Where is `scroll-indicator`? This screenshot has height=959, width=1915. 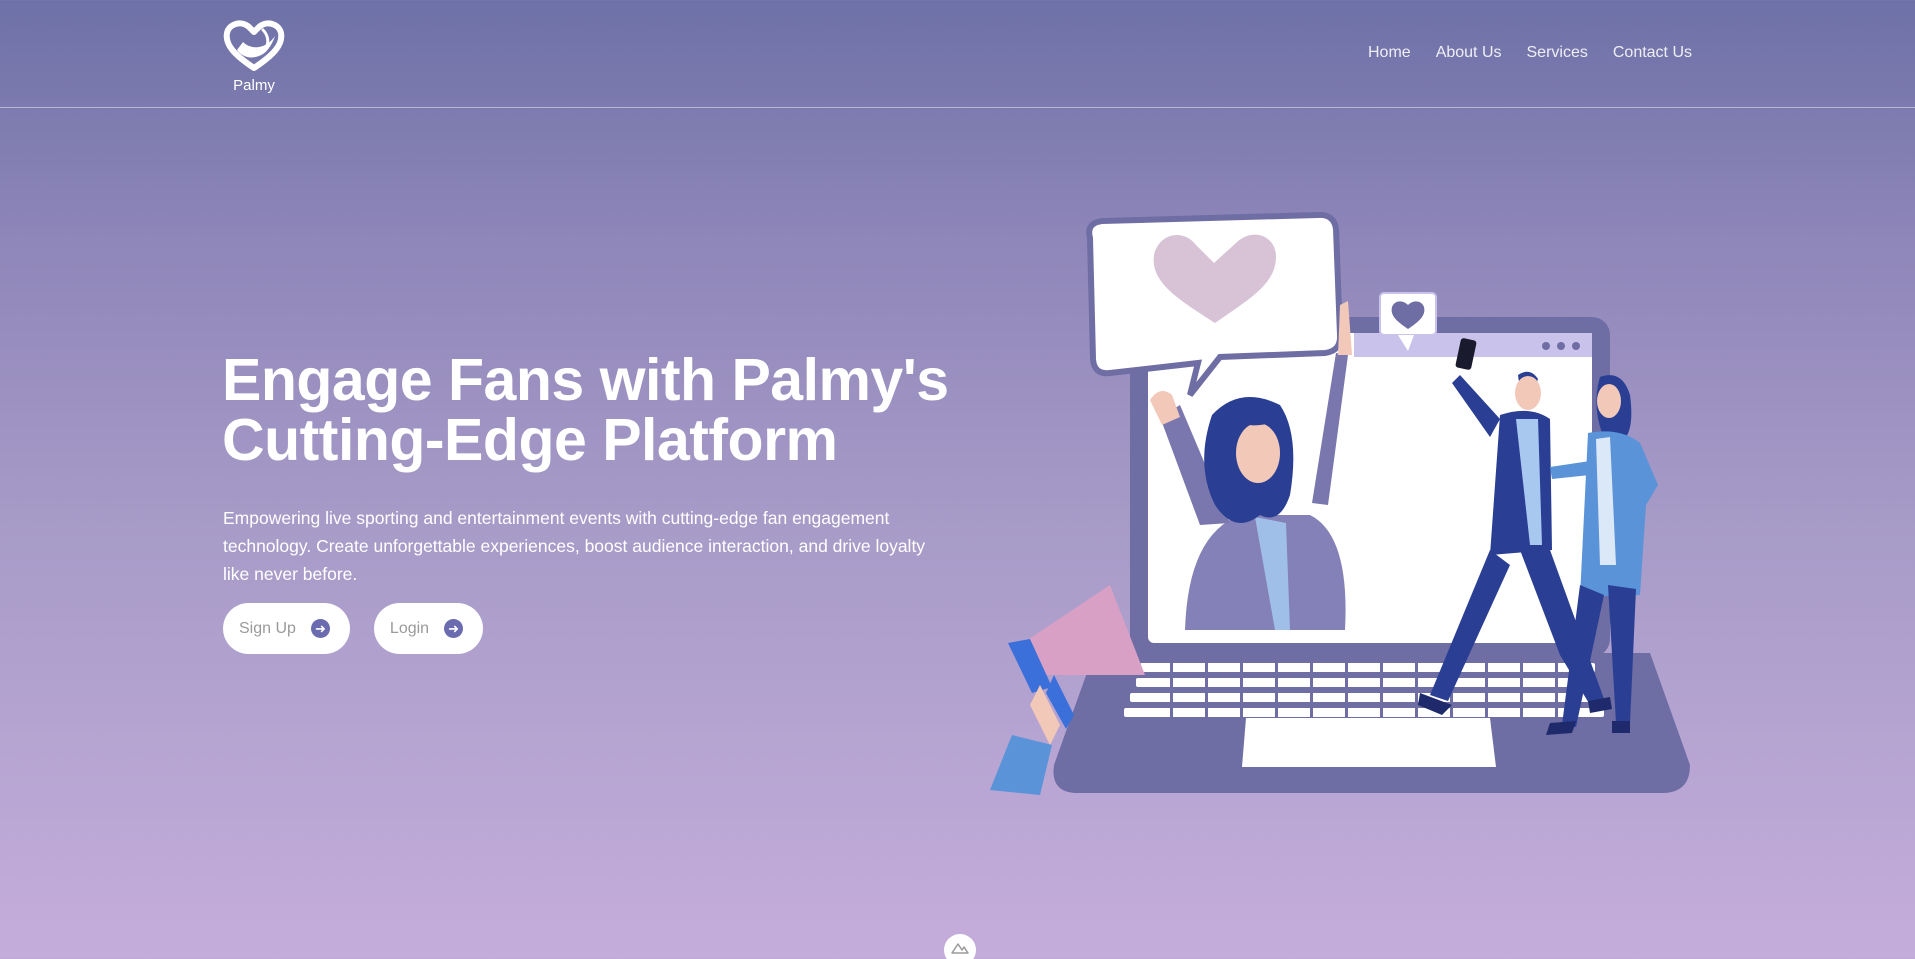 scroll-indicator is located at coordinates (960, 946).